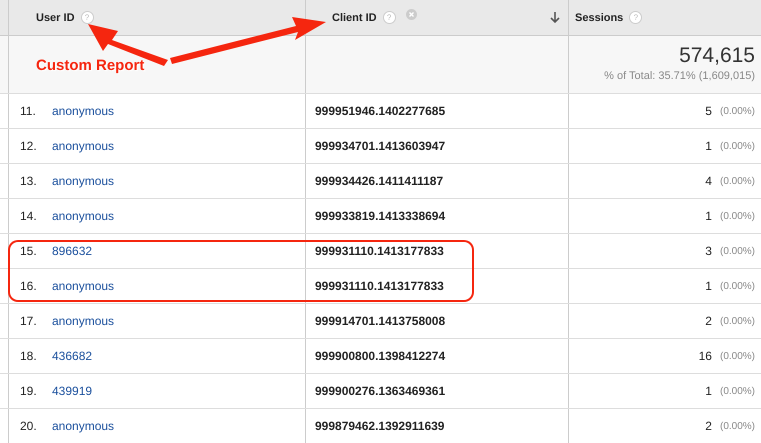  I want to click on column-label: User ID, so click(55, 18).